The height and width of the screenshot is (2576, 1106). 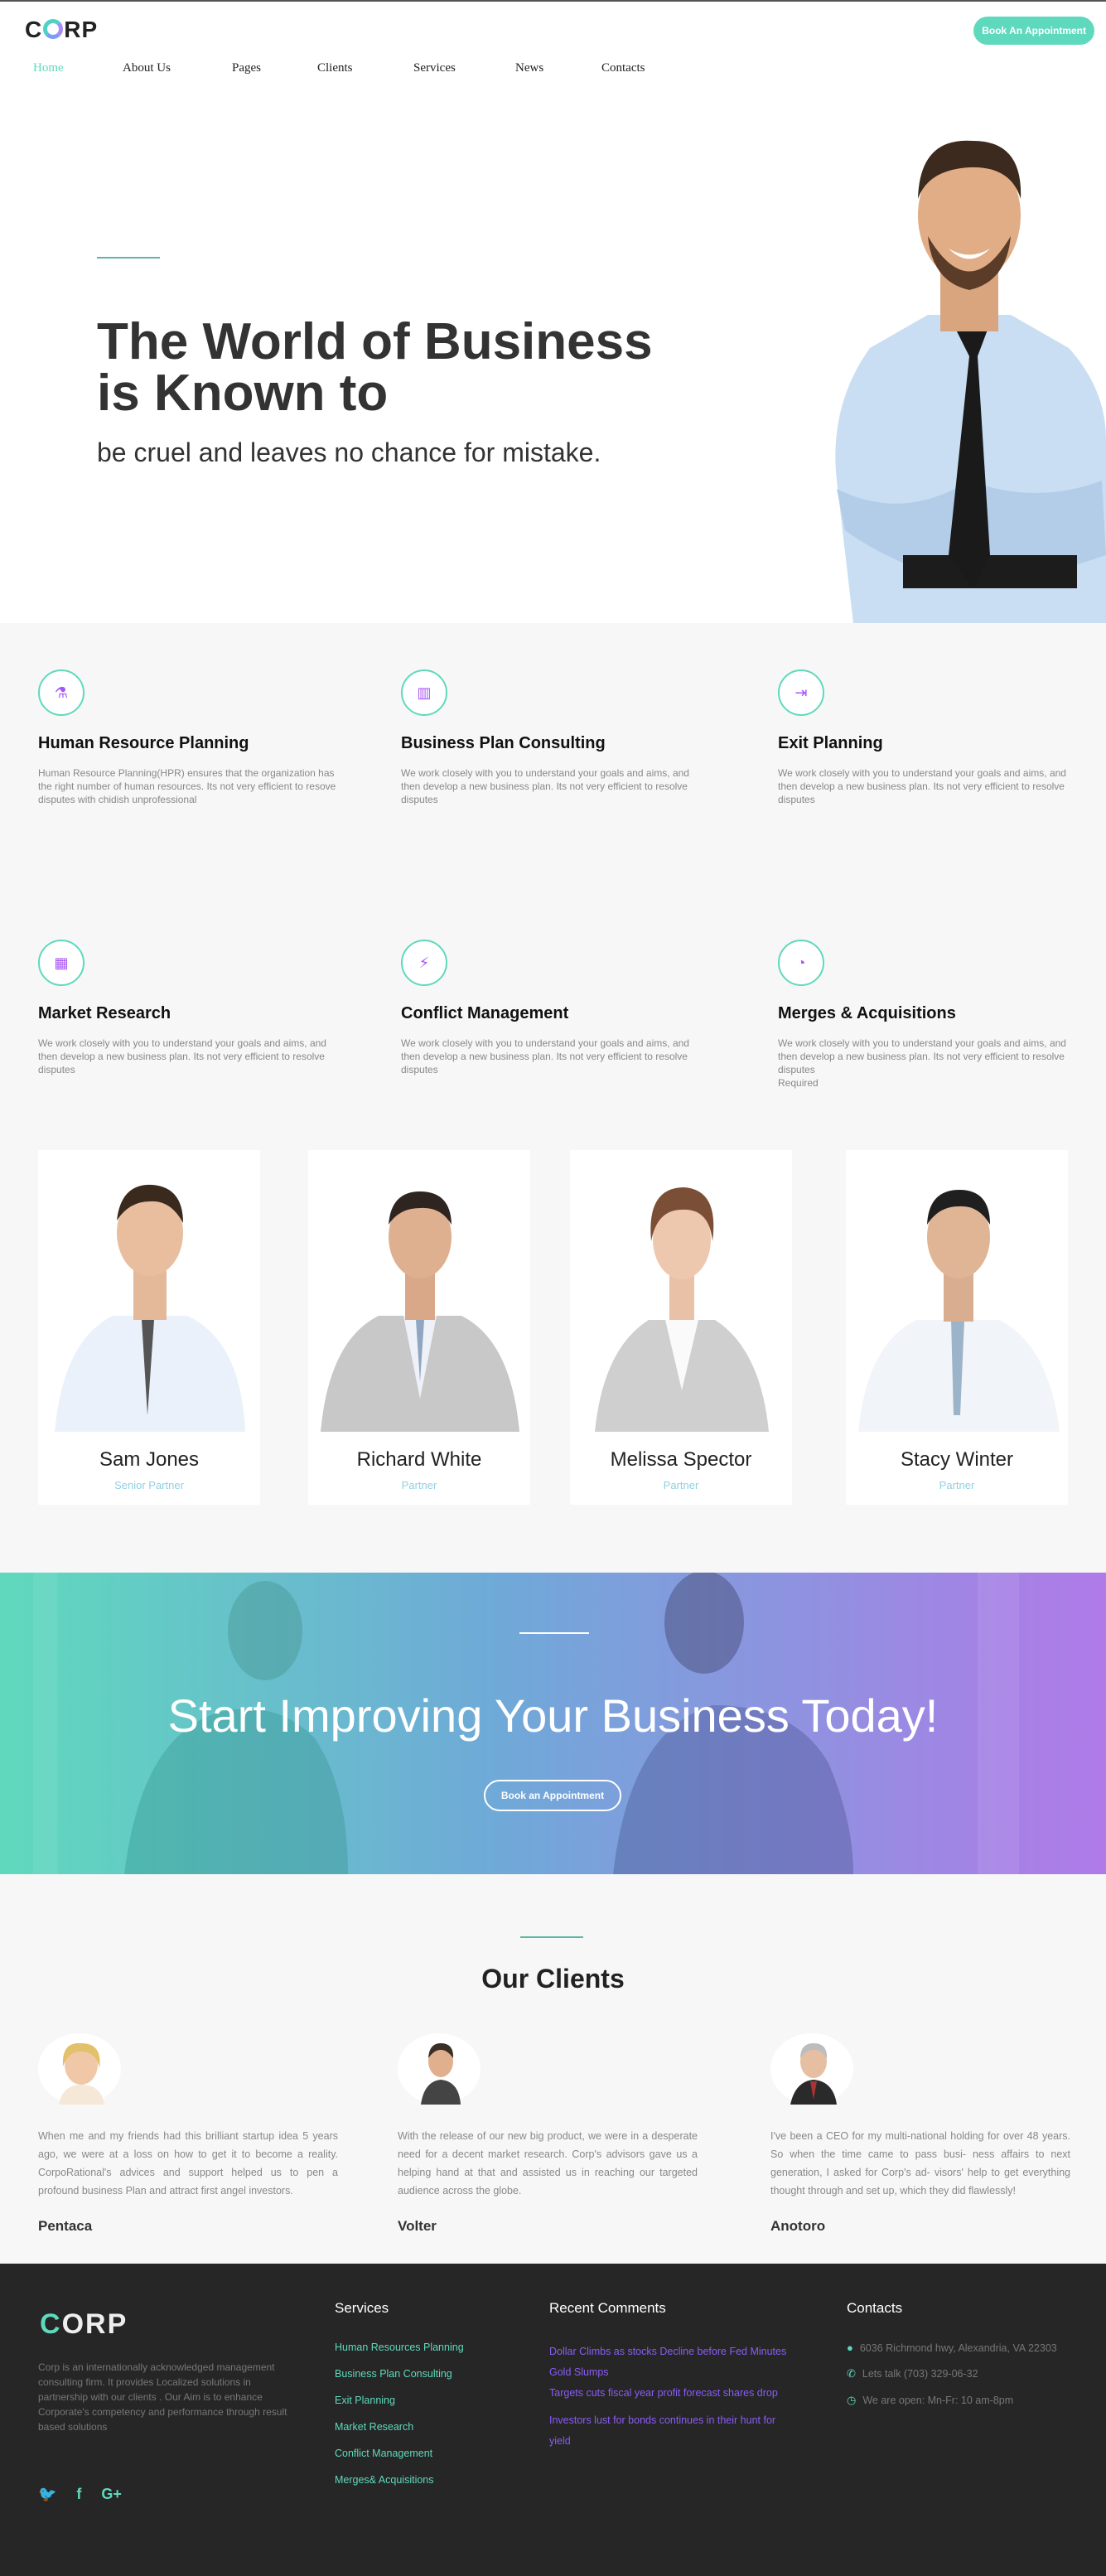 What do you see at coordinates (503, 743) in the screenshot?
I see `service-title: Business Plan Consulting` at bounding box center [503, 743].